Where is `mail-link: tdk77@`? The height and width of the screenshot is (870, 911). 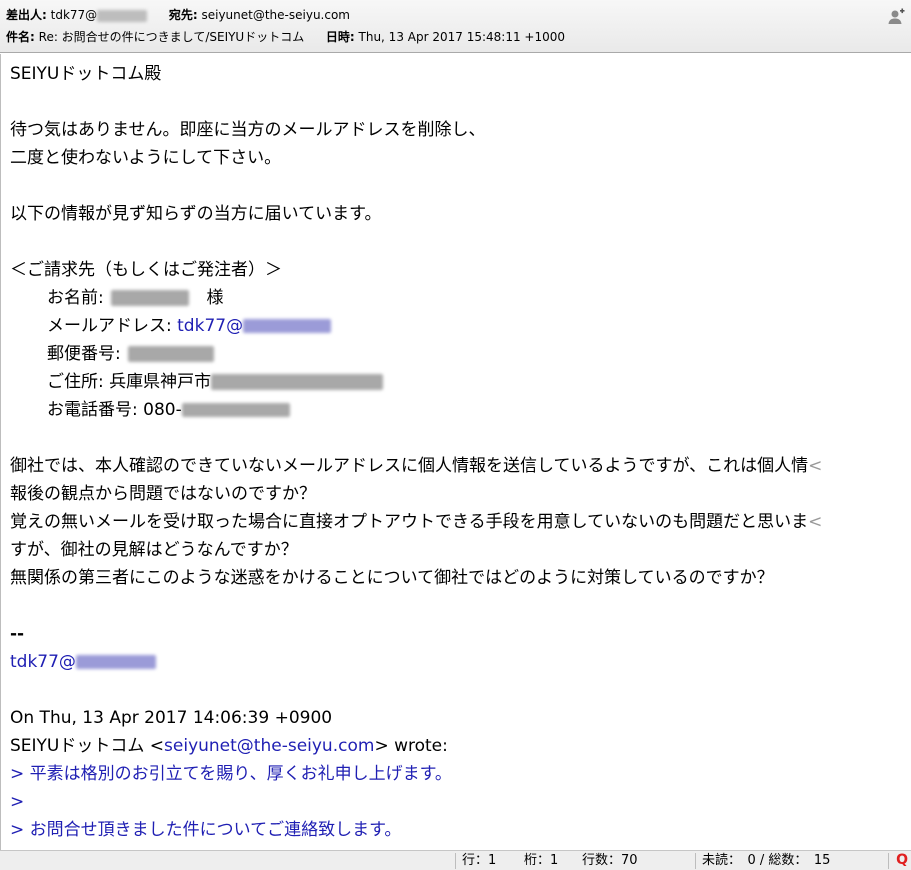 mail-link: tdk77@ is located at coordinates (210, 326).